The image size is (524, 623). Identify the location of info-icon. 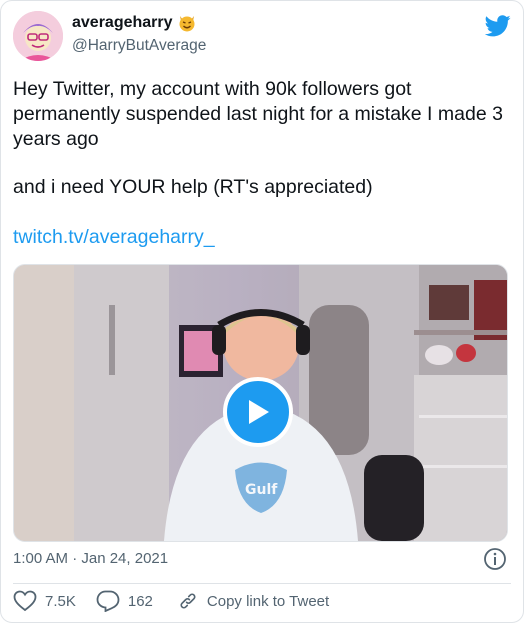
(495, 559).